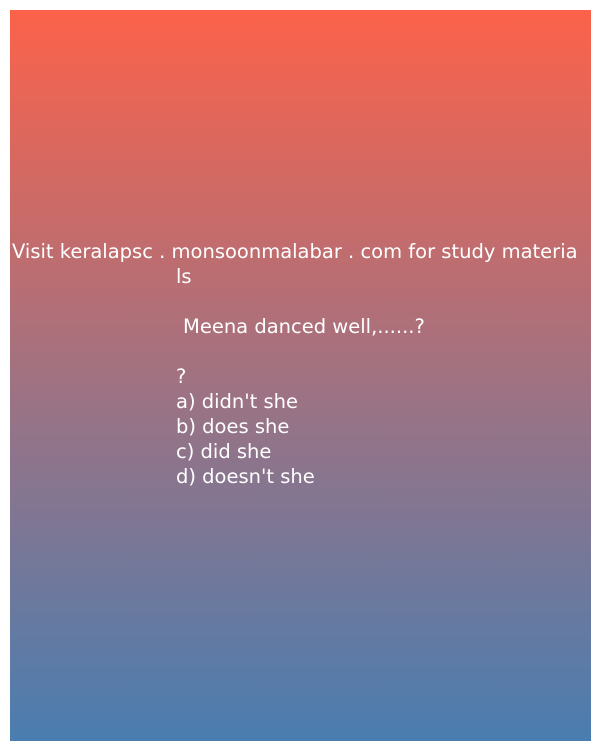 The image size is (600, 750). Describe the element at coordinates (245, 476) in the screenshot. I see `option-d: d) doesn't she` at that location.